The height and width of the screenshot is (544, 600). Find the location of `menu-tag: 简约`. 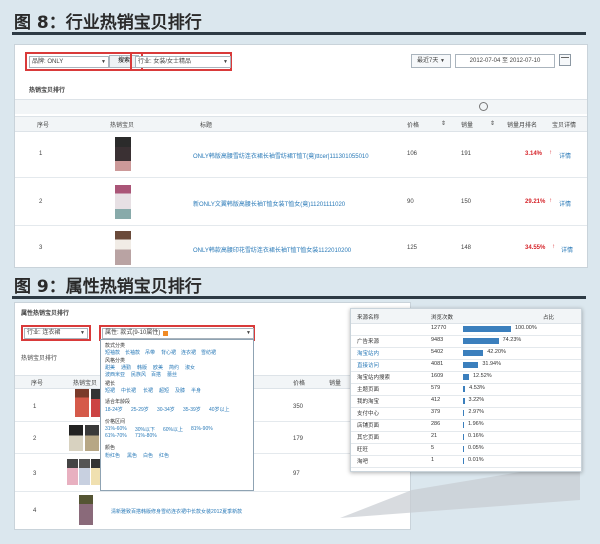

menu-tag: 简约 is located at coordinates (174, 367).